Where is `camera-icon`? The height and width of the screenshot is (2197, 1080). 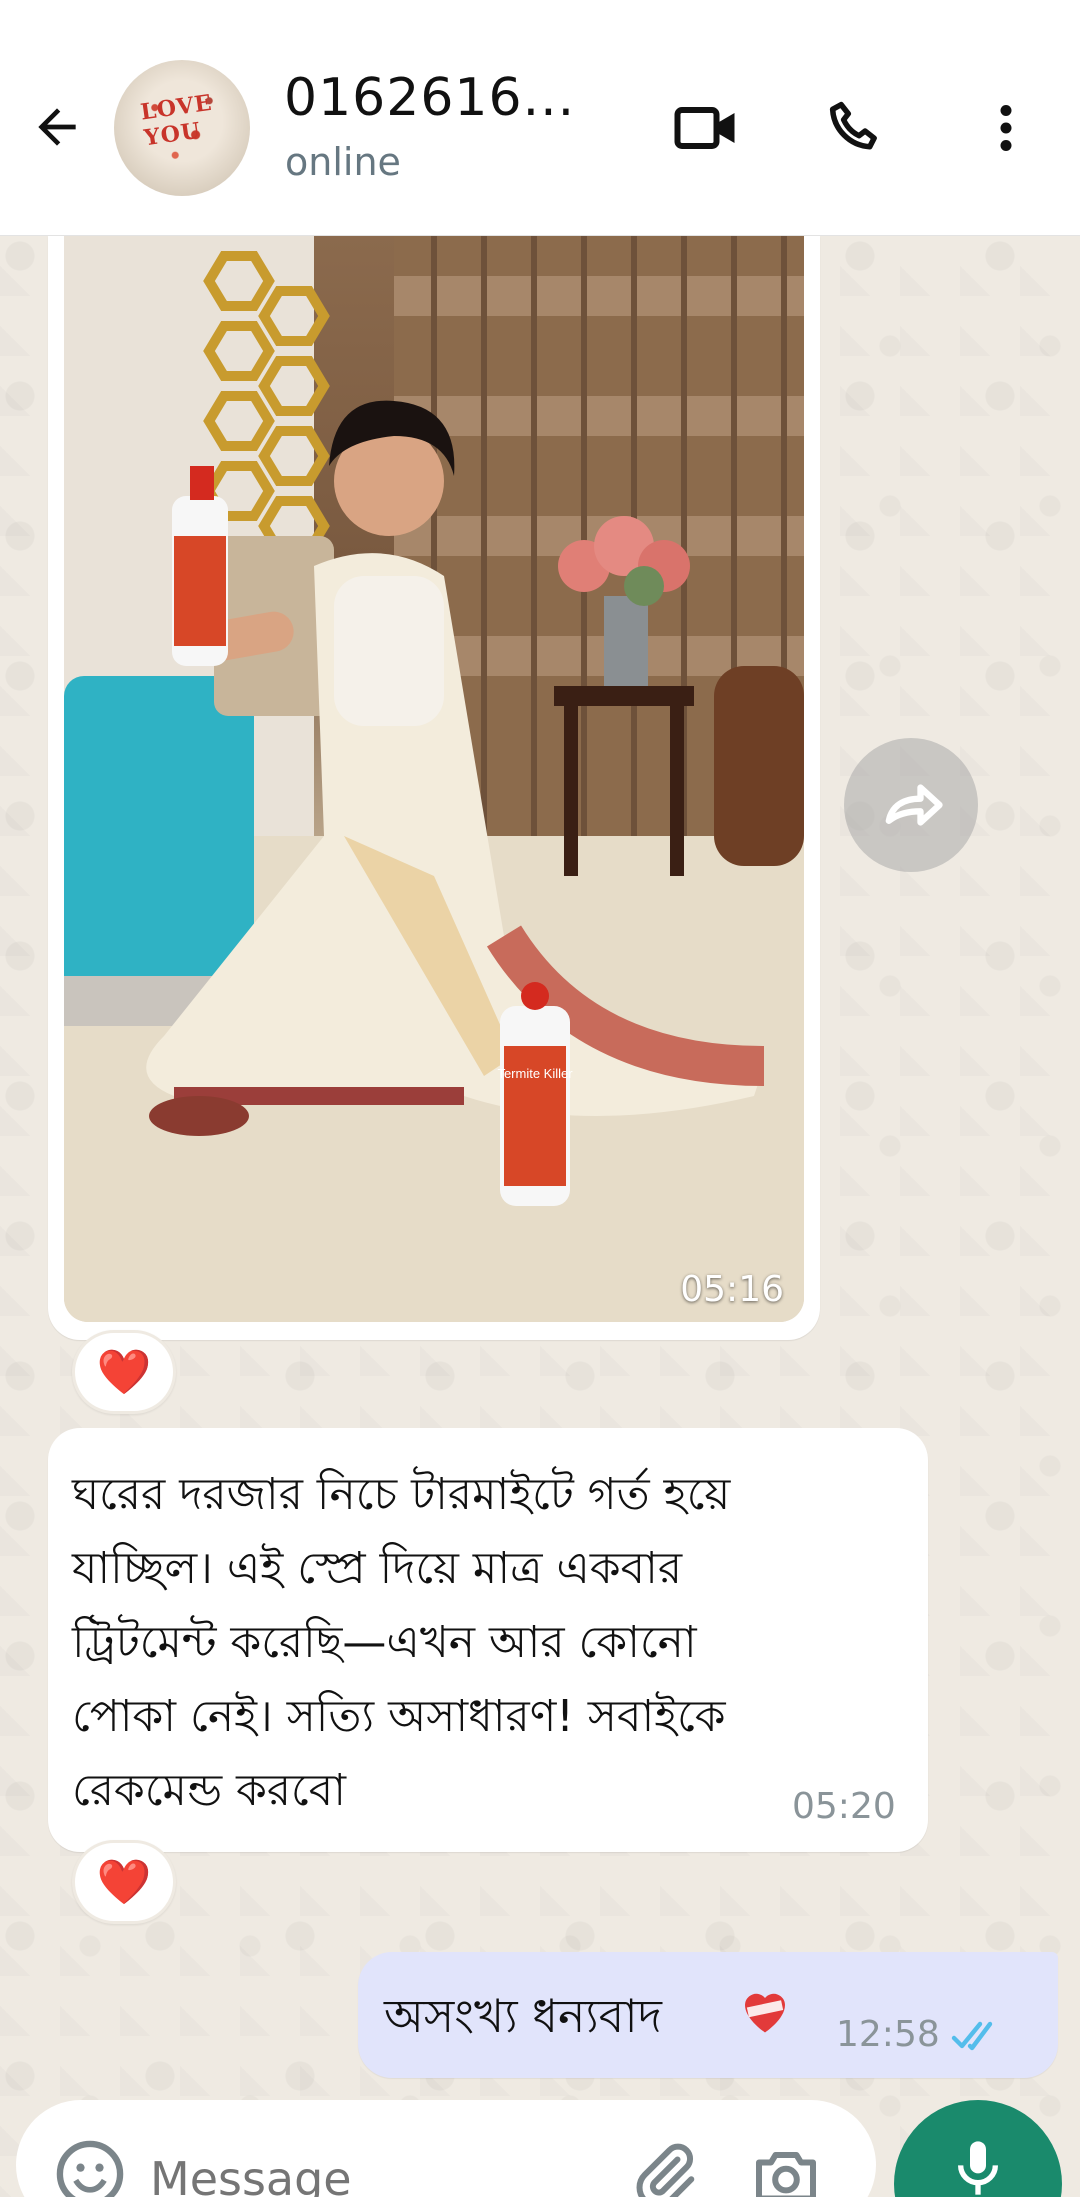 camera-icon is located at coordinates (786, 2174).